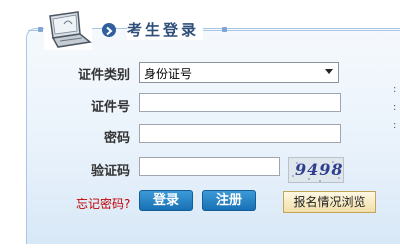  I want to click on captcha-input, so click(209, 166).